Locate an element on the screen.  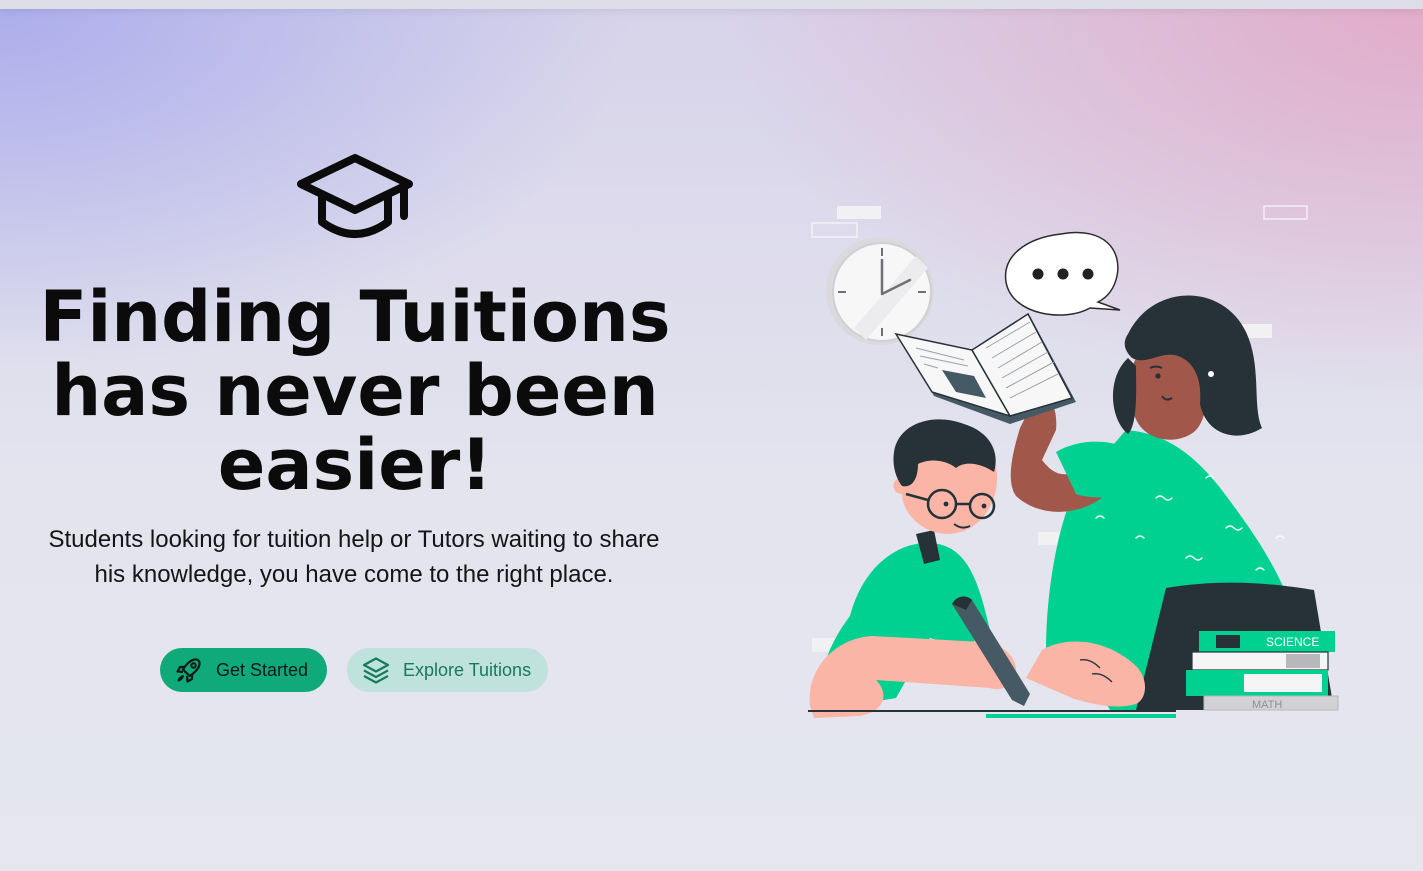
layers-icon is located at coordinates (376, 670).